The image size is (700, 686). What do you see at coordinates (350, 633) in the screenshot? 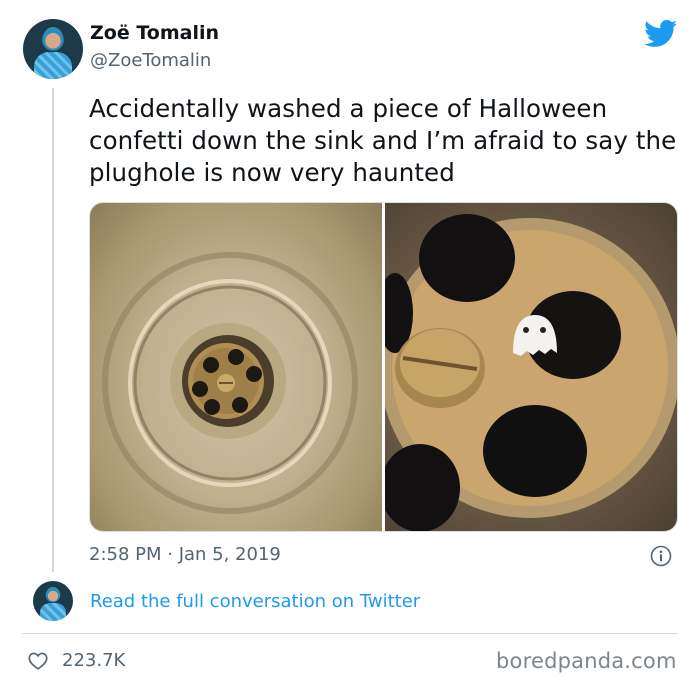
I see `divider` at bounding box center [350, 633].